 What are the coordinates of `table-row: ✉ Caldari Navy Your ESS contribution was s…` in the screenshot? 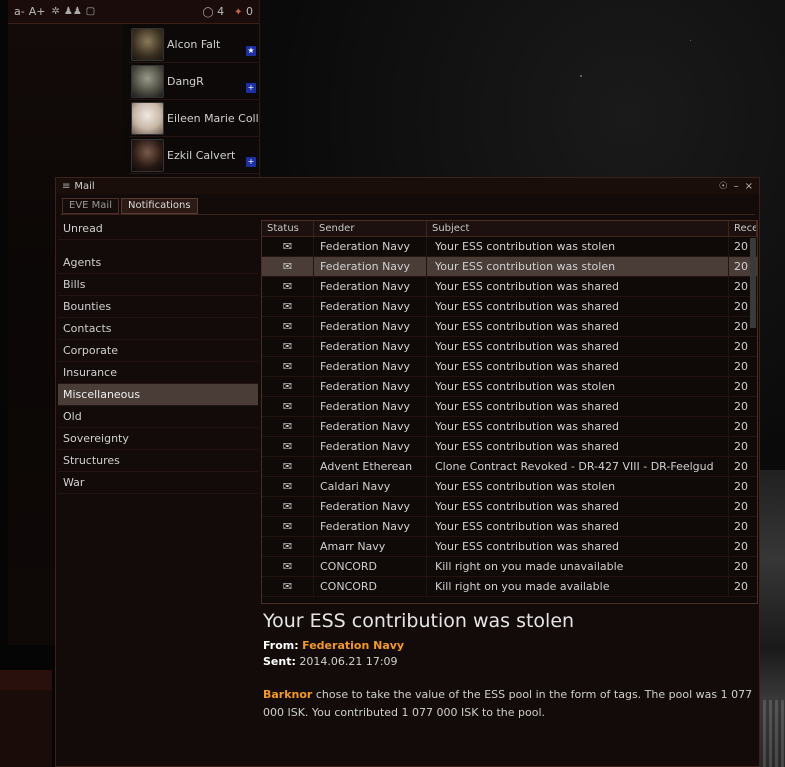 It's located at (509, 487).